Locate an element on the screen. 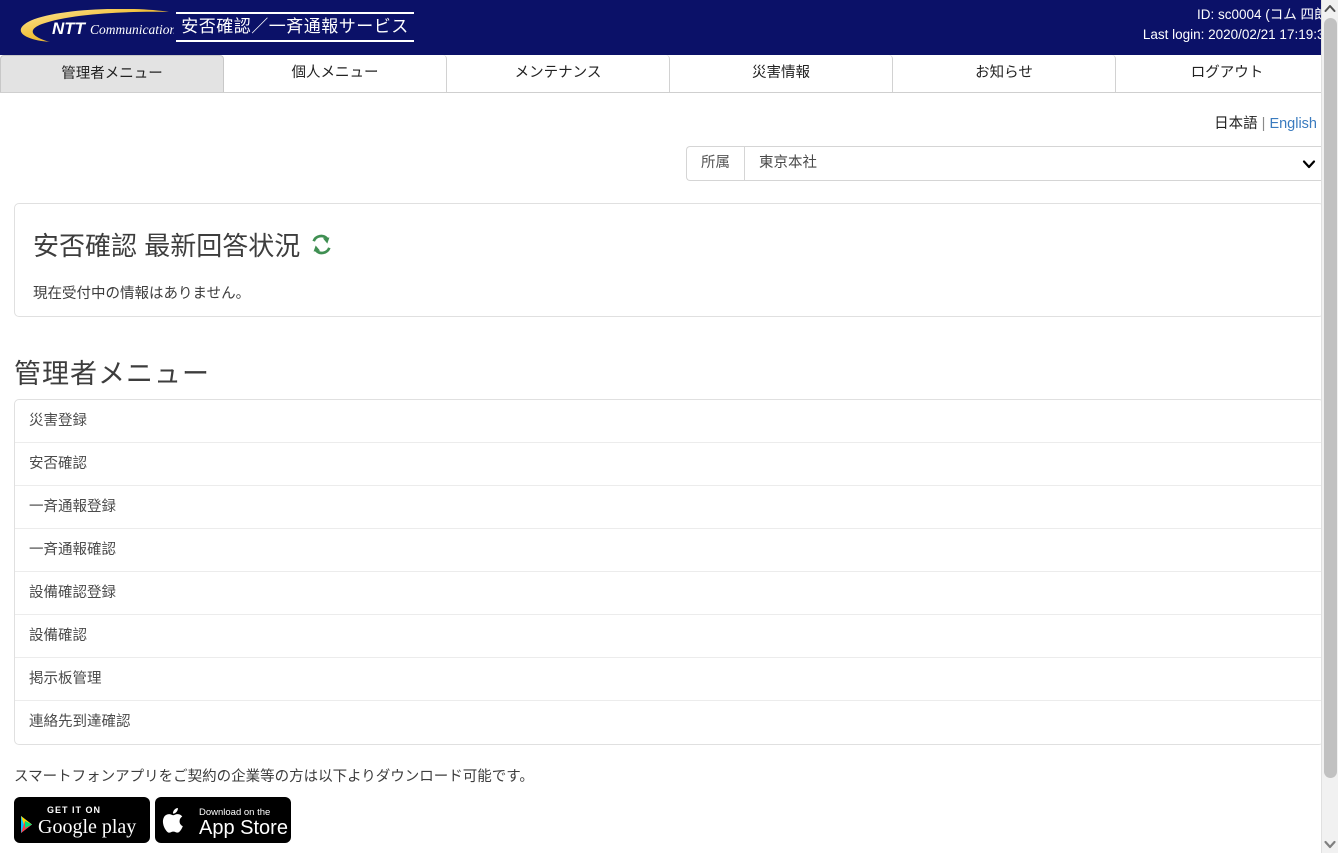  safety-status-title: 安否確認 最新回答状況 is located at coordinates (183, 244).